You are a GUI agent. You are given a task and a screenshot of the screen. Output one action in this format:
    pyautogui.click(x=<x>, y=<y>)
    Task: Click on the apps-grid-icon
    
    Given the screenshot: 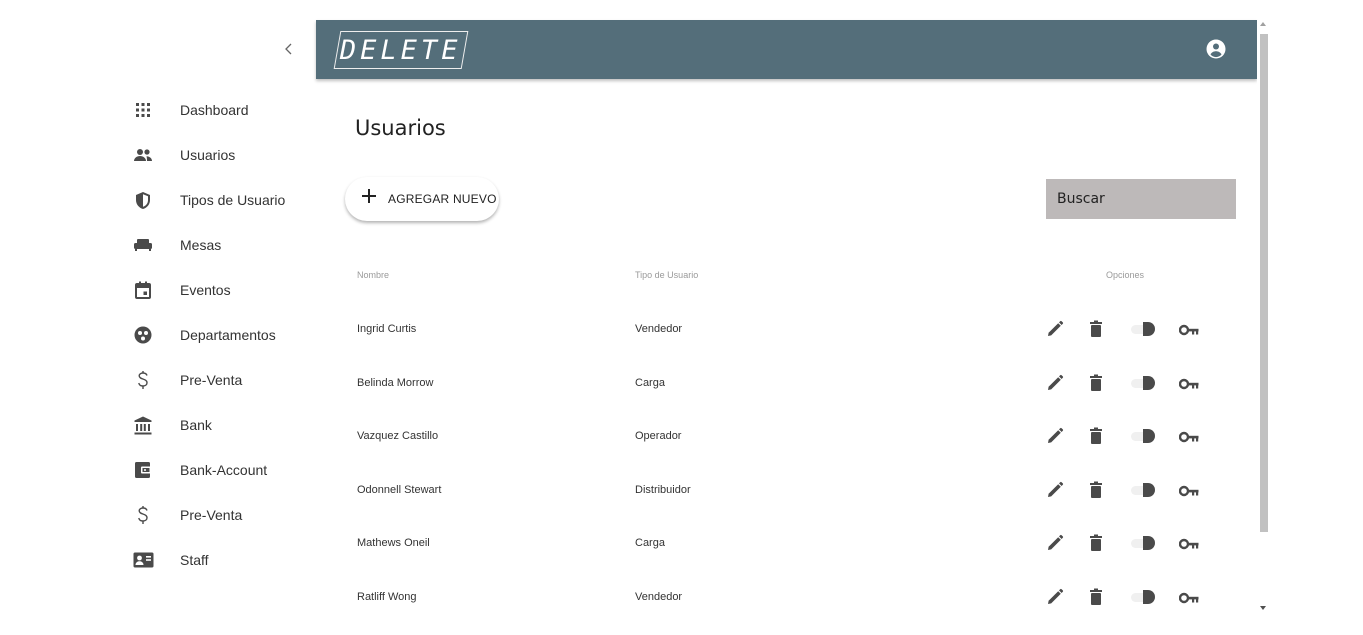 What is the action you would take?
    pyautogui.click(x=143, y=110)
    